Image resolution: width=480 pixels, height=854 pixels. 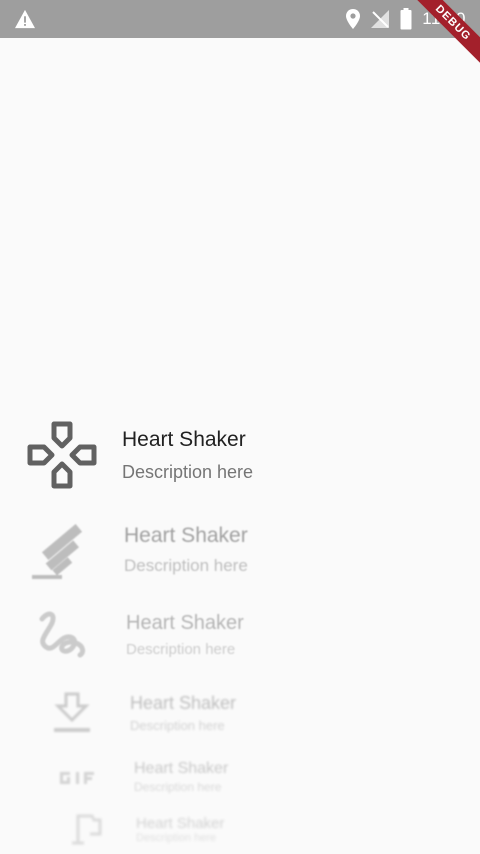 I want to click on satellite-icon, so click(x=62, y=550).